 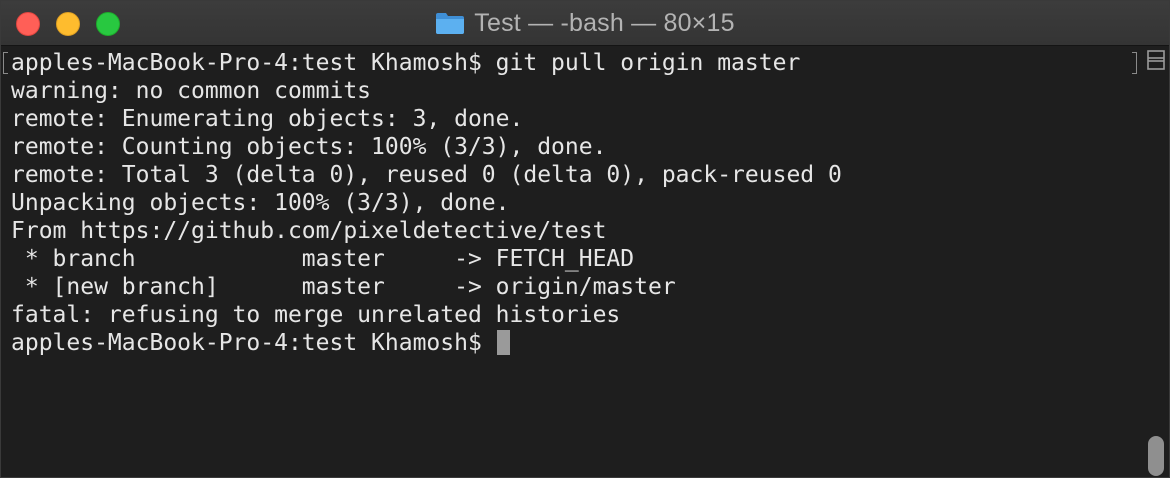 I want to click on scroll-column, so click(x=1156, y=261).